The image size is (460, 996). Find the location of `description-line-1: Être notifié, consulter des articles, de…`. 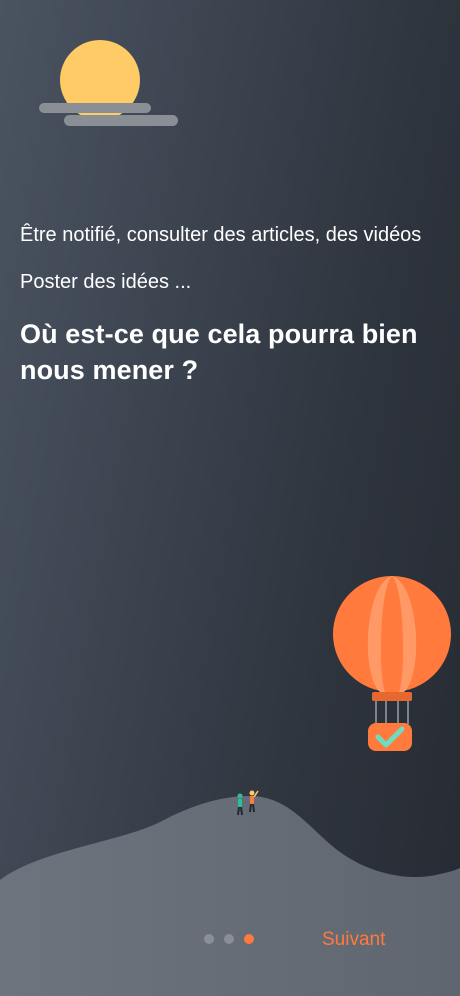

description-line-1: Être notifié, consulter des articles, de… is located at coordinates (221, 235).